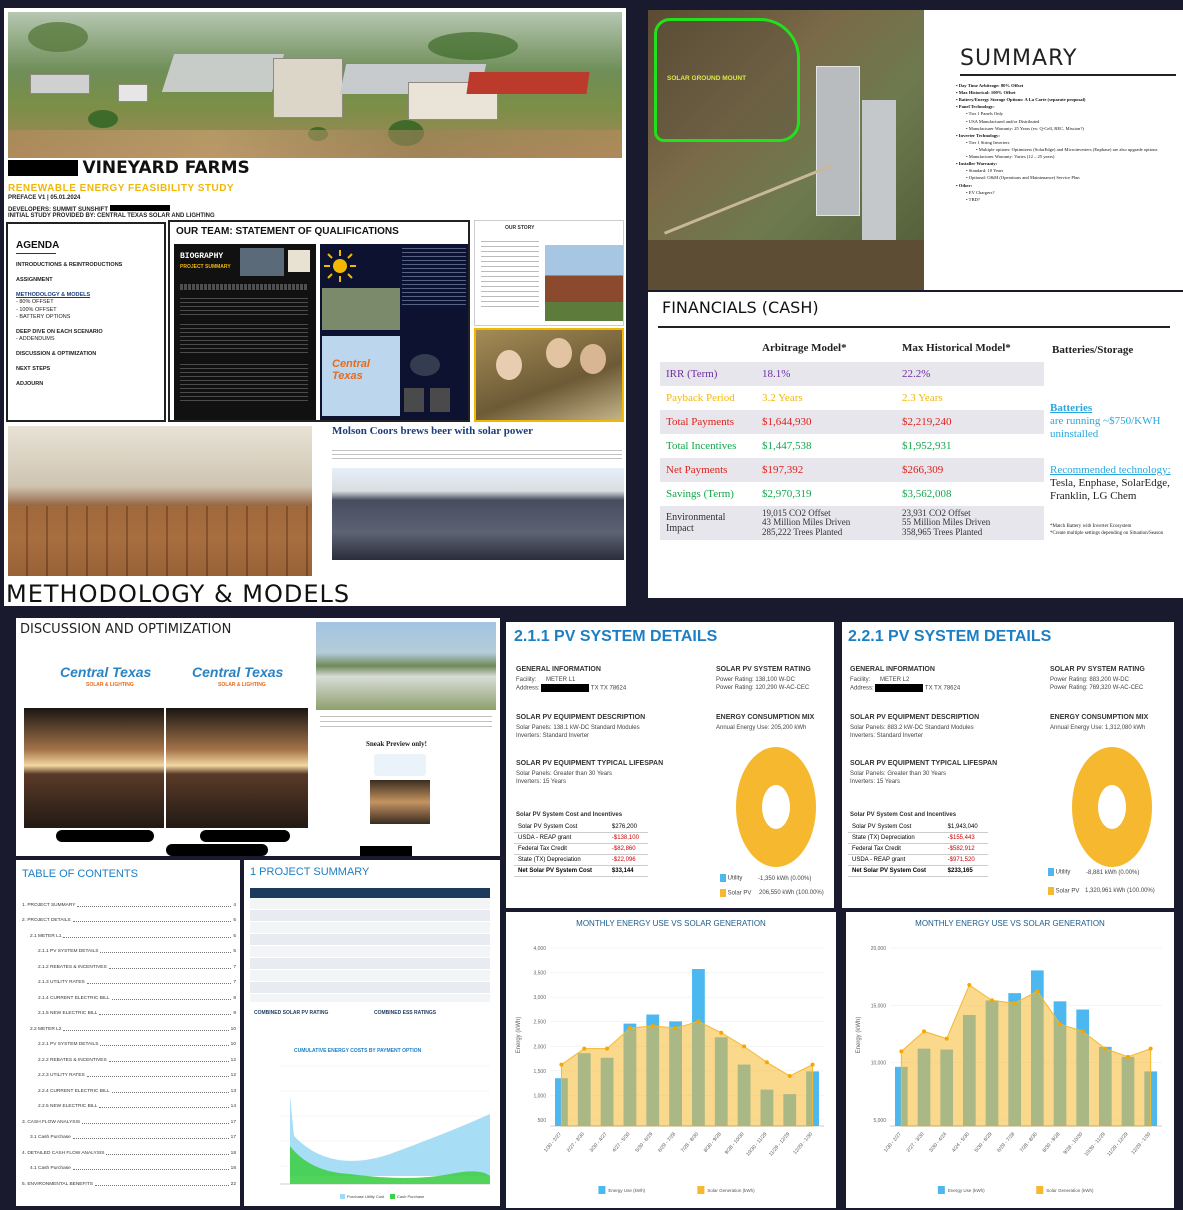 The height and width of the screenshot is (1210, 1183). I want to click on recommended-title: Recommended technology:, so click(1110, 470).